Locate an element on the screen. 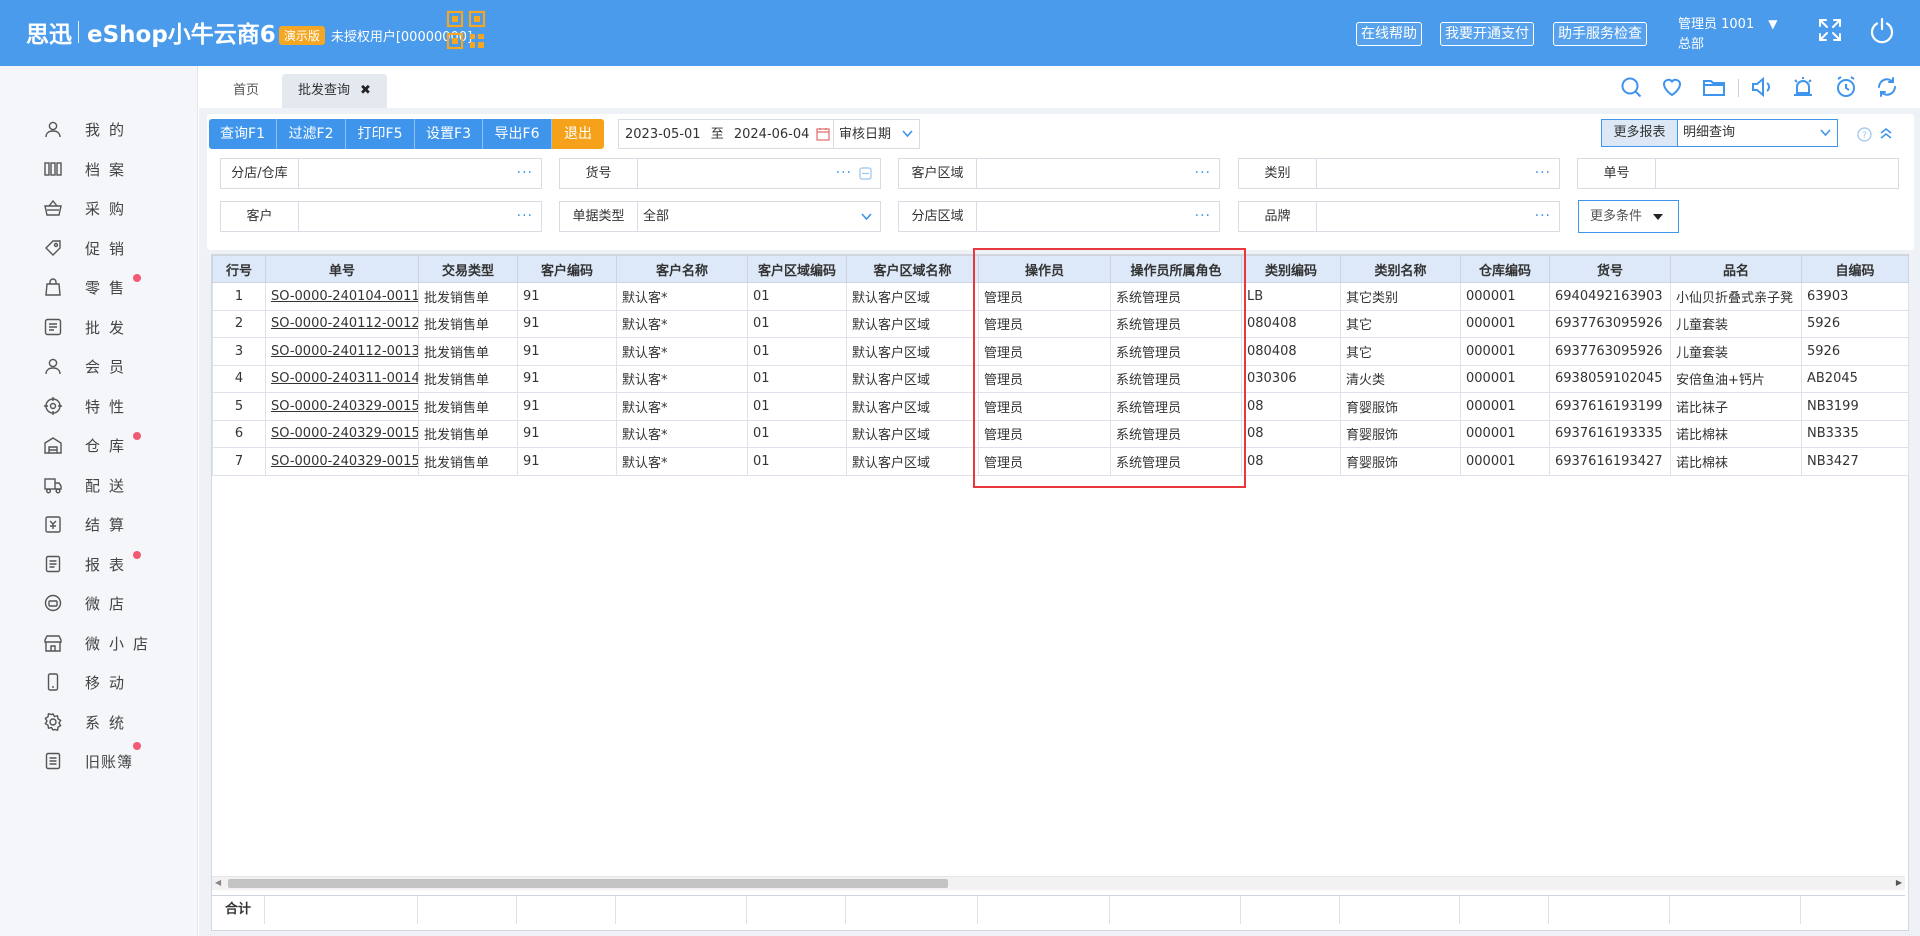 This screenshot has height=936, width=1920. alarm-bell-icon is located at coordinates (1803, 87).